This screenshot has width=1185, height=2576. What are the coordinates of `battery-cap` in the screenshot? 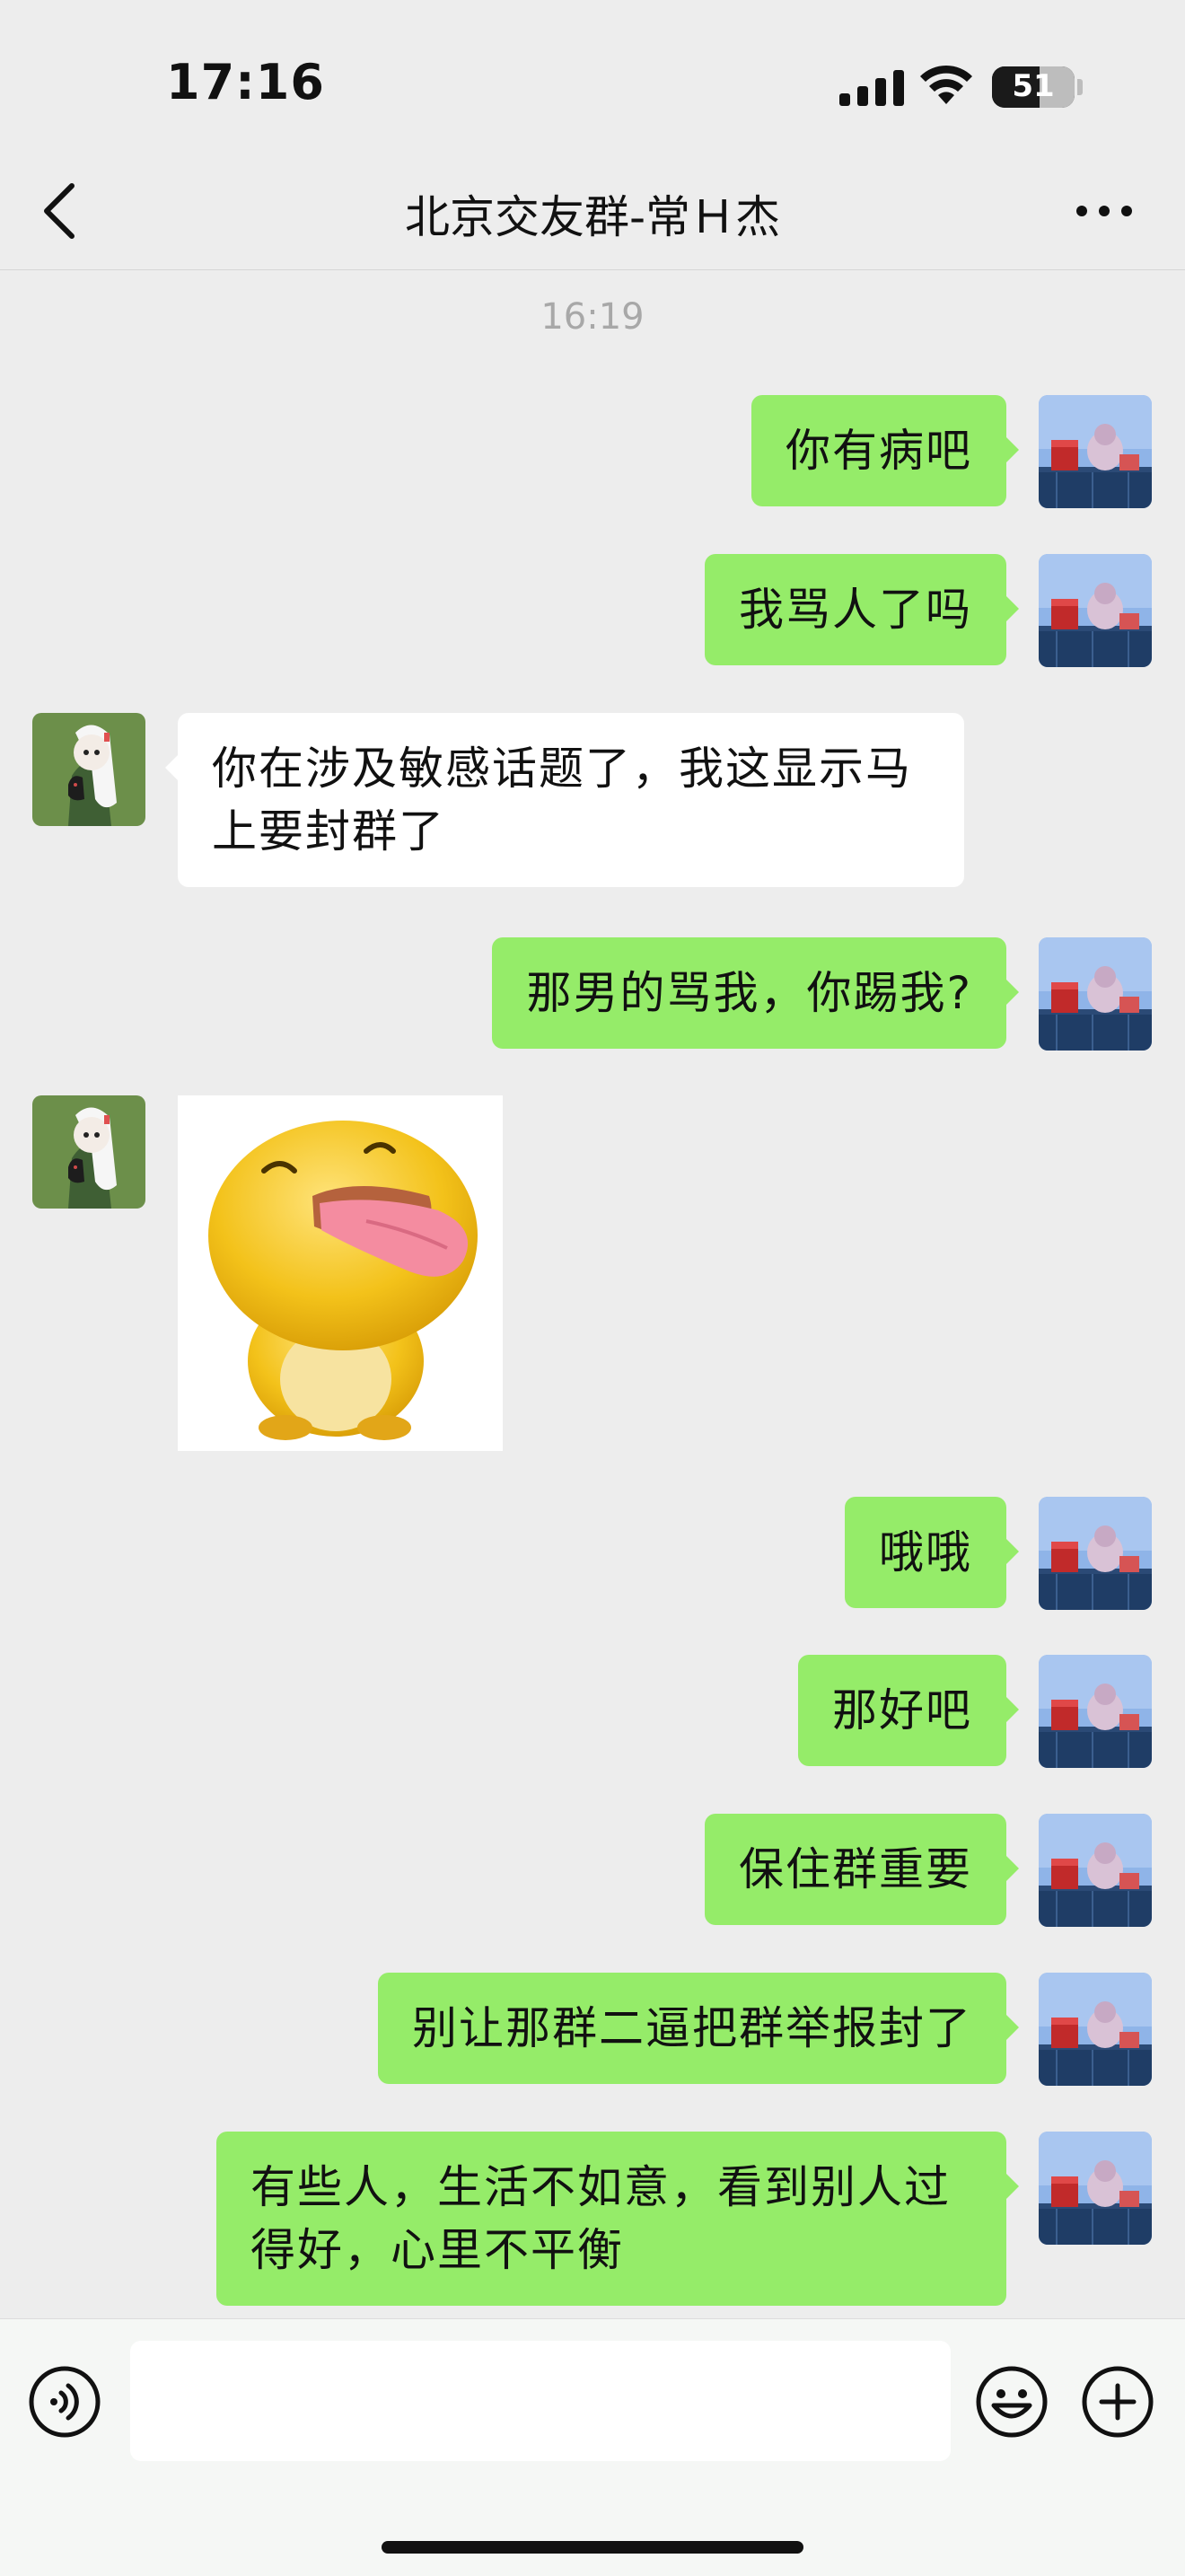 It's located at (1080, 87).